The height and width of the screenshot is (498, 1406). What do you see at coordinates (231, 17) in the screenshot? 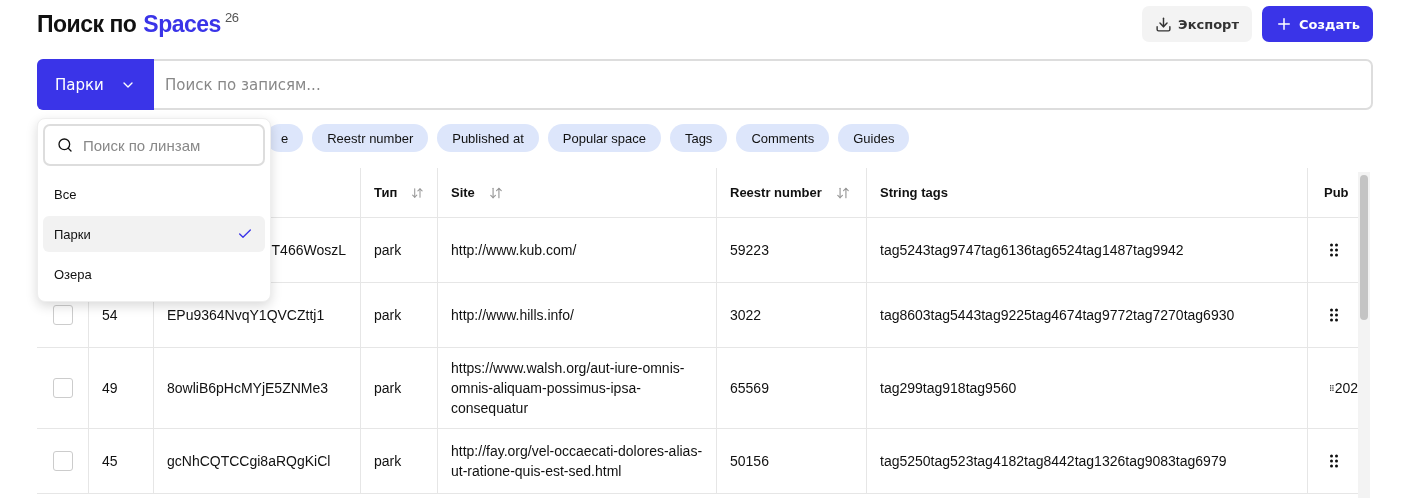
I see `count-label: 26` at bounding box center [231, 17].